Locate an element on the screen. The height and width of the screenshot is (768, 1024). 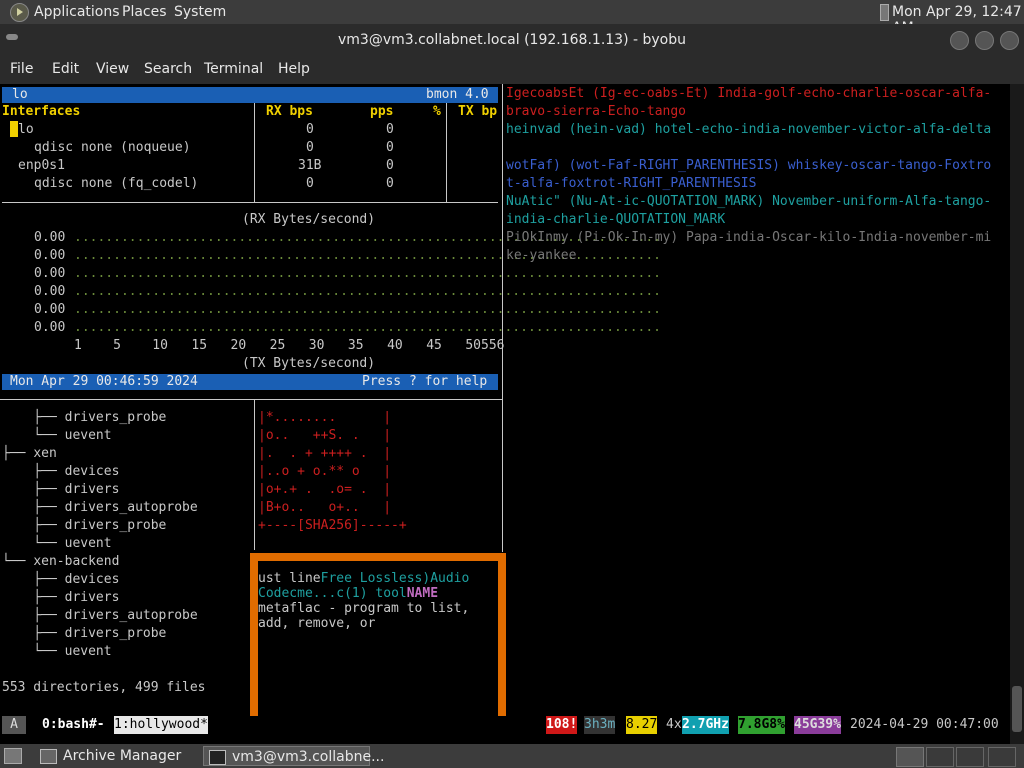
tree-entry-name: drivers_autoprobe is located at coordinates (131, 507).